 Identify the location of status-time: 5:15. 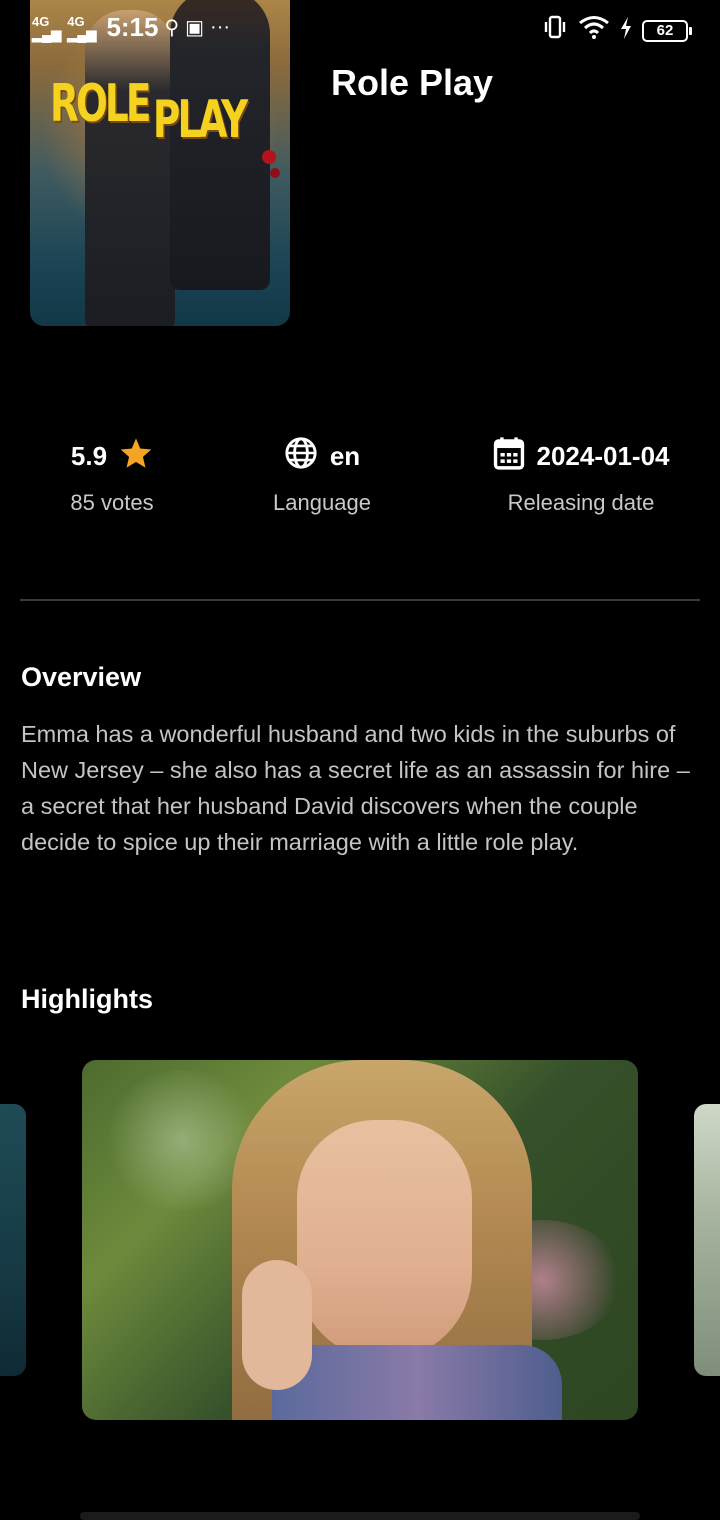
(132, 27).